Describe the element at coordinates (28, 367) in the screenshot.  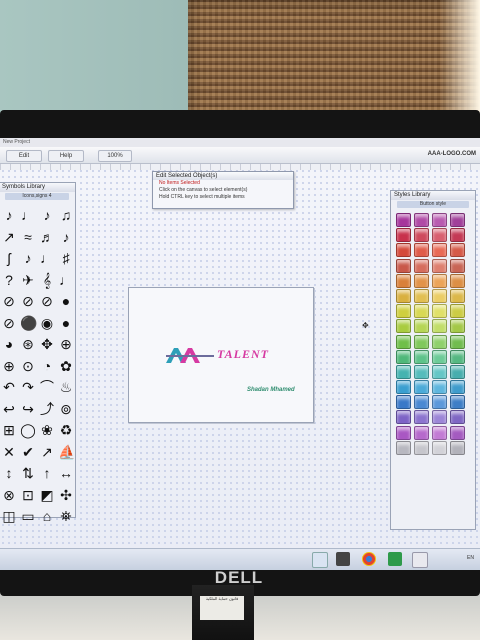
I see `symbol-item: ⊙` at that location.